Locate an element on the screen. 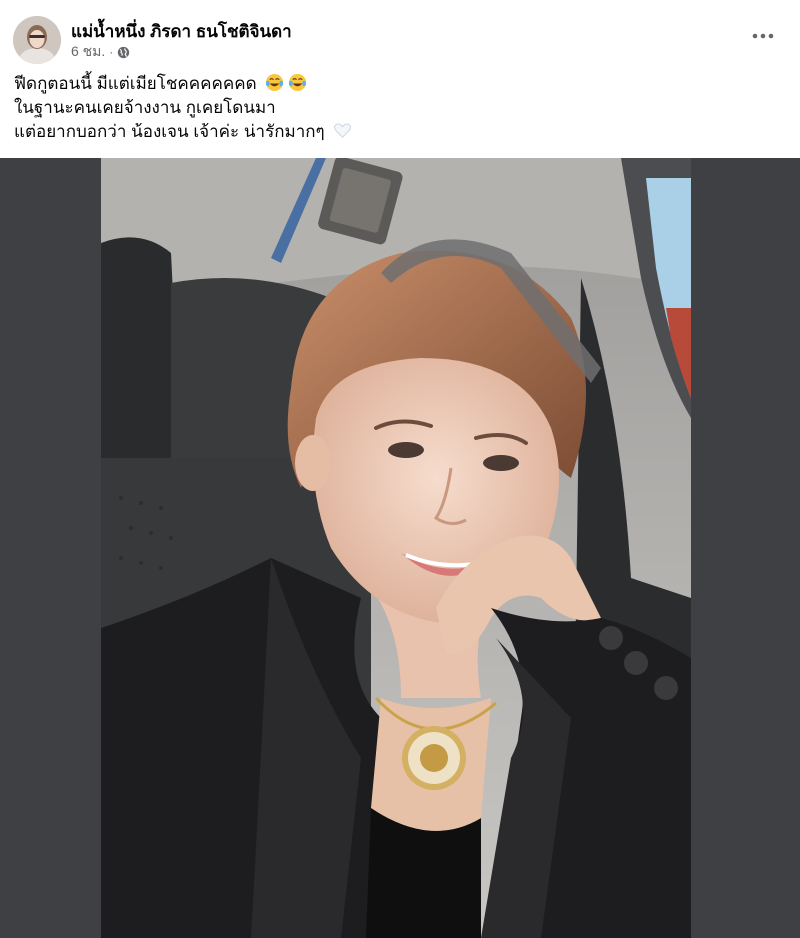 The height and width of the screenshot is (938, 800). message-line-3: แต่อยากบอกว่า น้องเจน เจ้าค่ะ น่ารักมากๆ is located at coordinates (399, 132).